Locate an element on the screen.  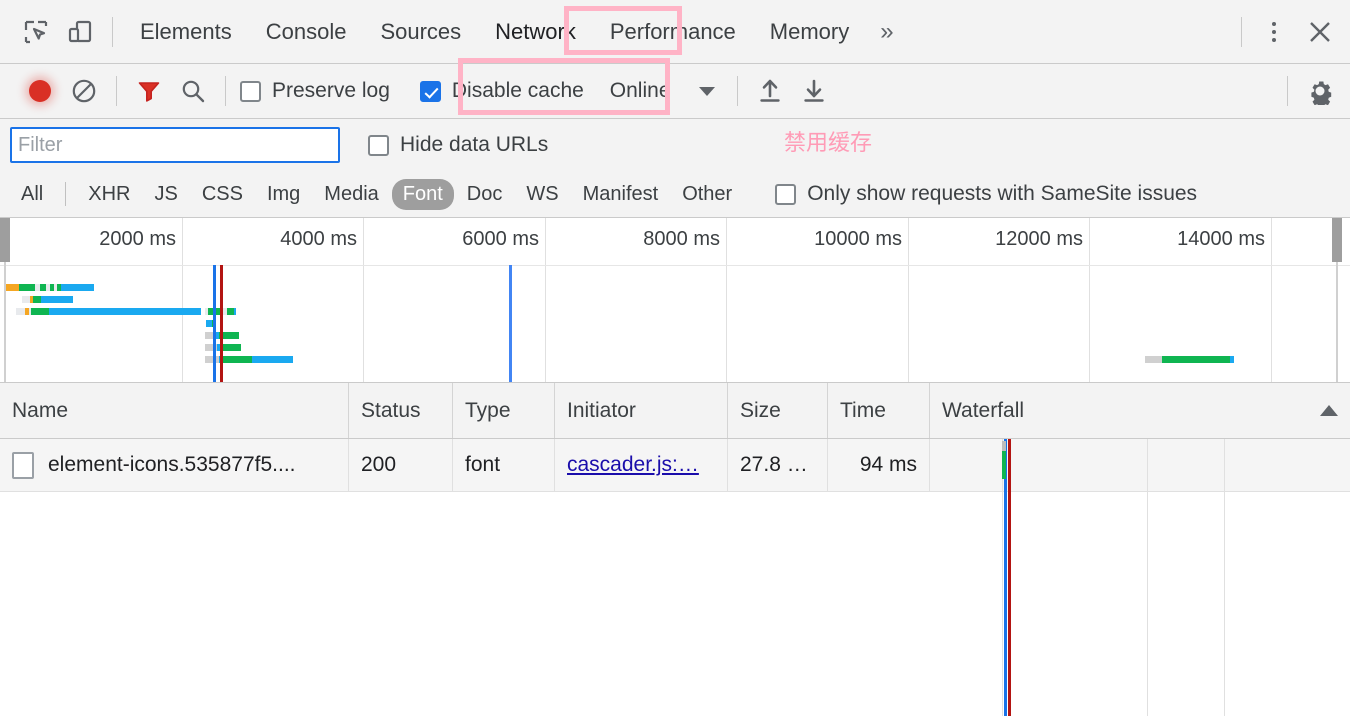
preserve-log-checkbox: Preserve log is located at coordinates (315, 91).